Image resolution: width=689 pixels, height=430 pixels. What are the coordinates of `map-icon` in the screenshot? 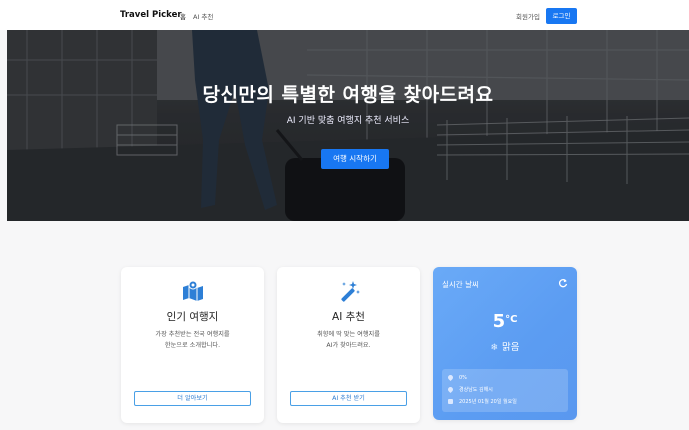 It's located at (193, 290).